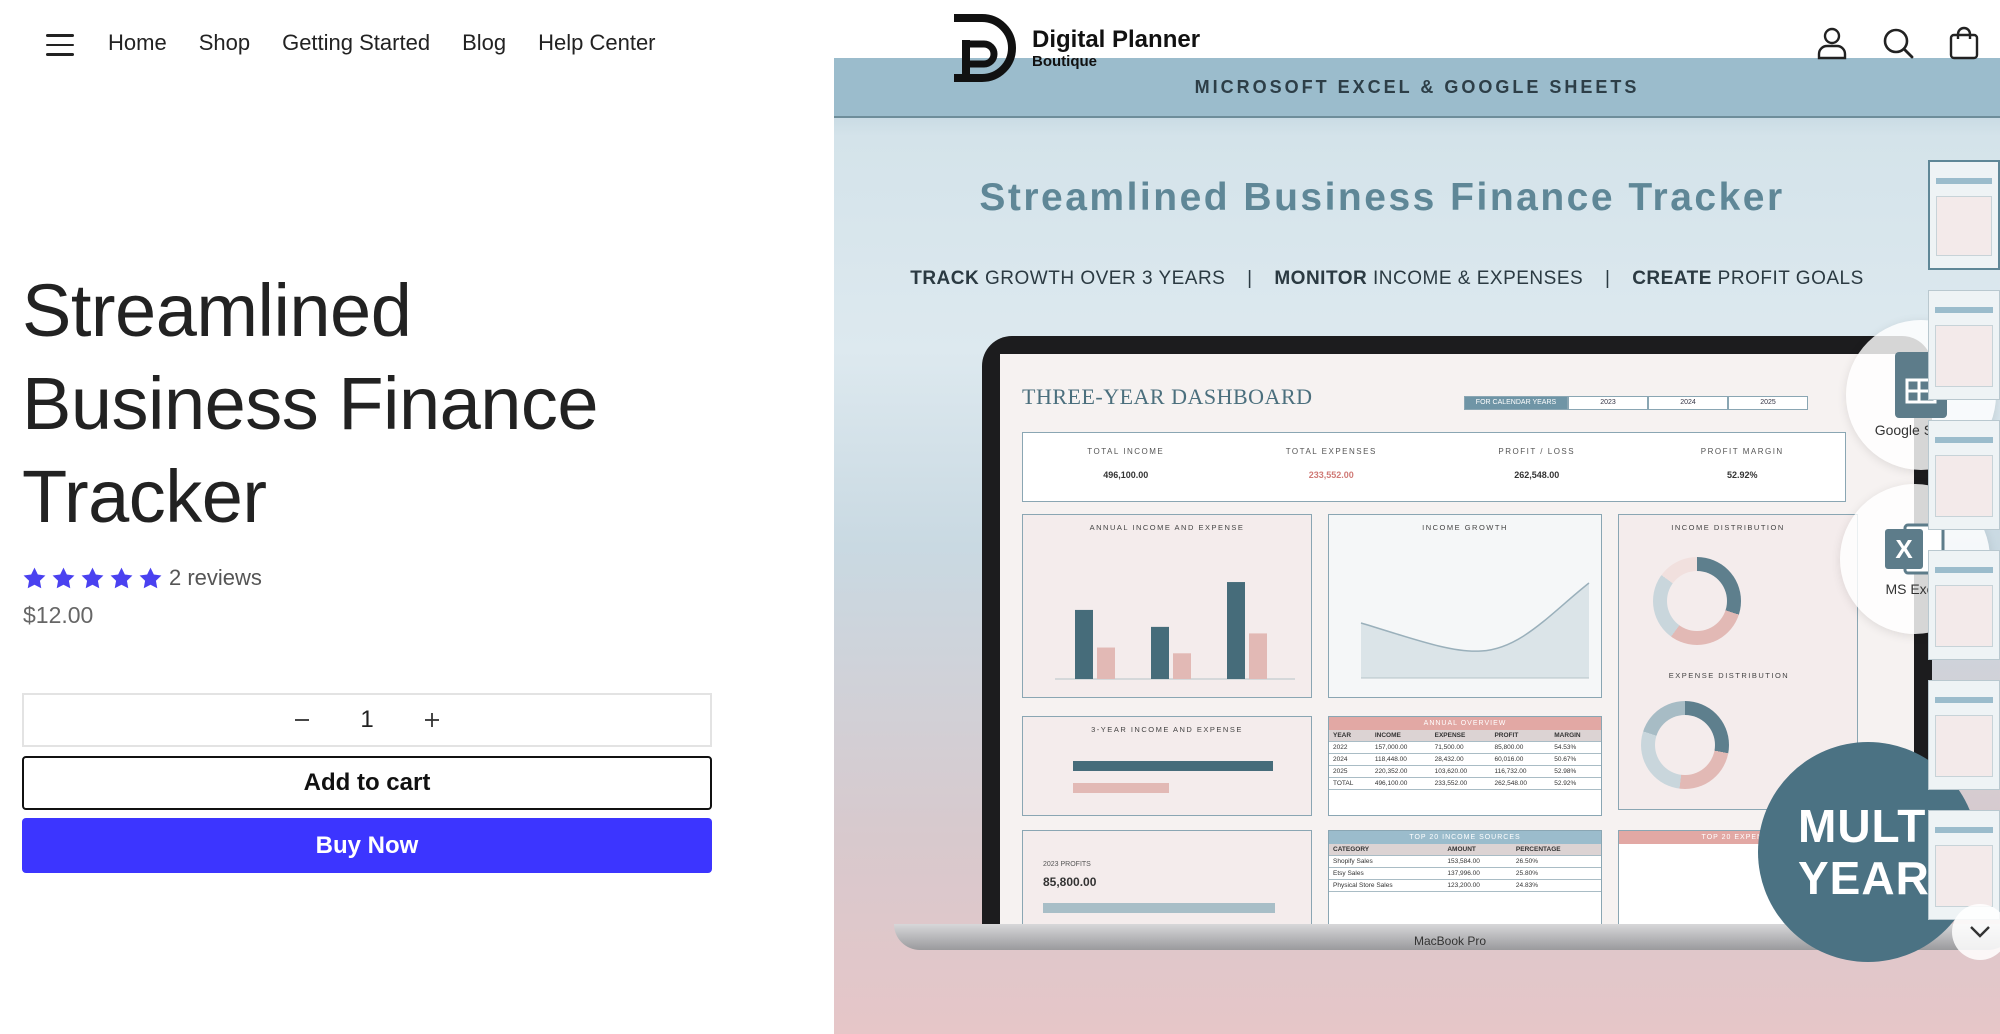  I want to click on table-row: Shopify Sales 153,584.00 26.50%, so click(1465, 861).